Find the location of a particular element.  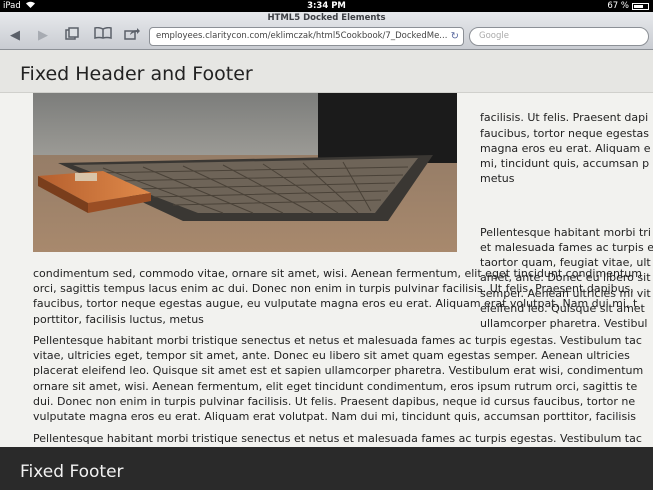

clock: 3:34 PM is located at coordinates (326, 6).